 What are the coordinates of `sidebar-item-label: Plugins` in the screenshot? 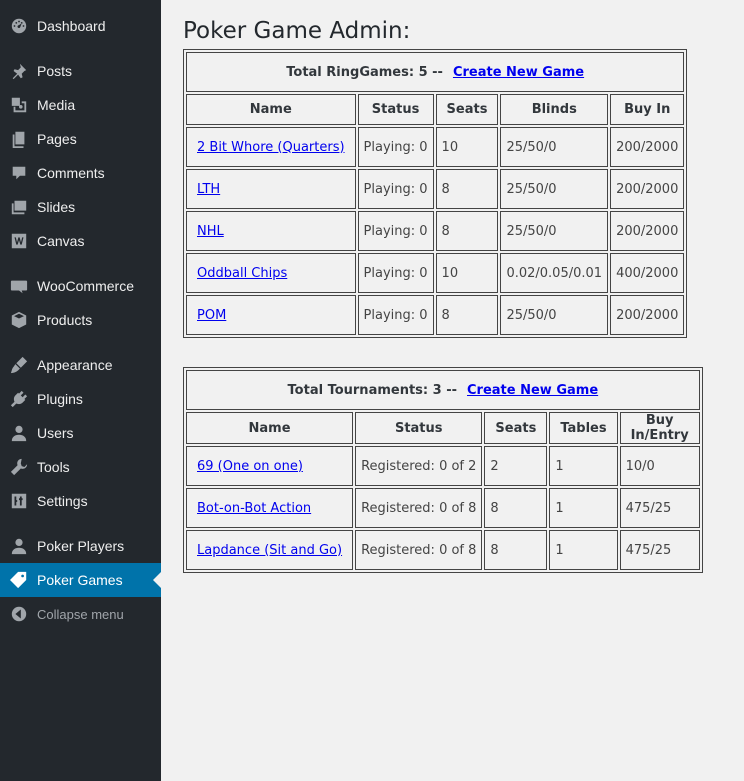 It's located at (60, 399).